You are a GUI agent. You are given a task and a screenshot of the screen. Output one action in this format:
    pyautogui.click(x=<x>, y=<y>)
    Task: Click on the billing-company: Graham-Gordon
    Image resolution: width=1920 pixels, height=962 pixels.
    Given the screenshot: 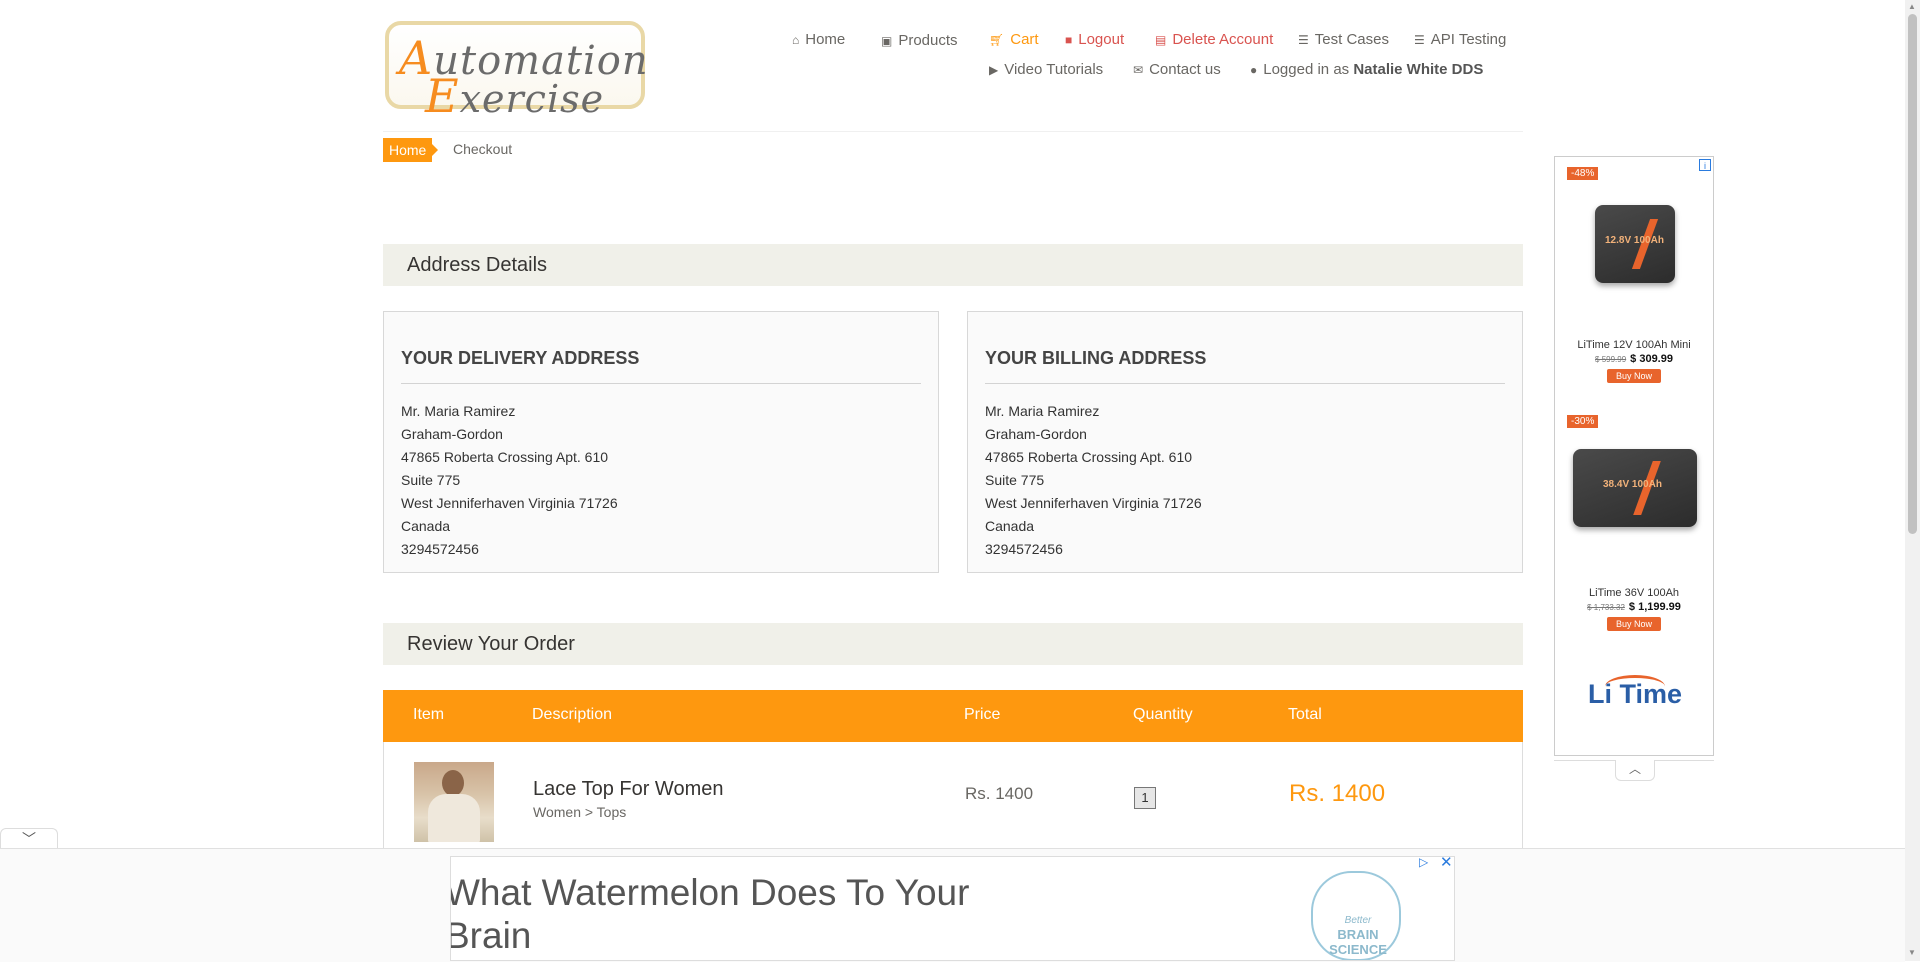 What is the action you would take?
    pyautogui.click(x=1036, y=434)
    